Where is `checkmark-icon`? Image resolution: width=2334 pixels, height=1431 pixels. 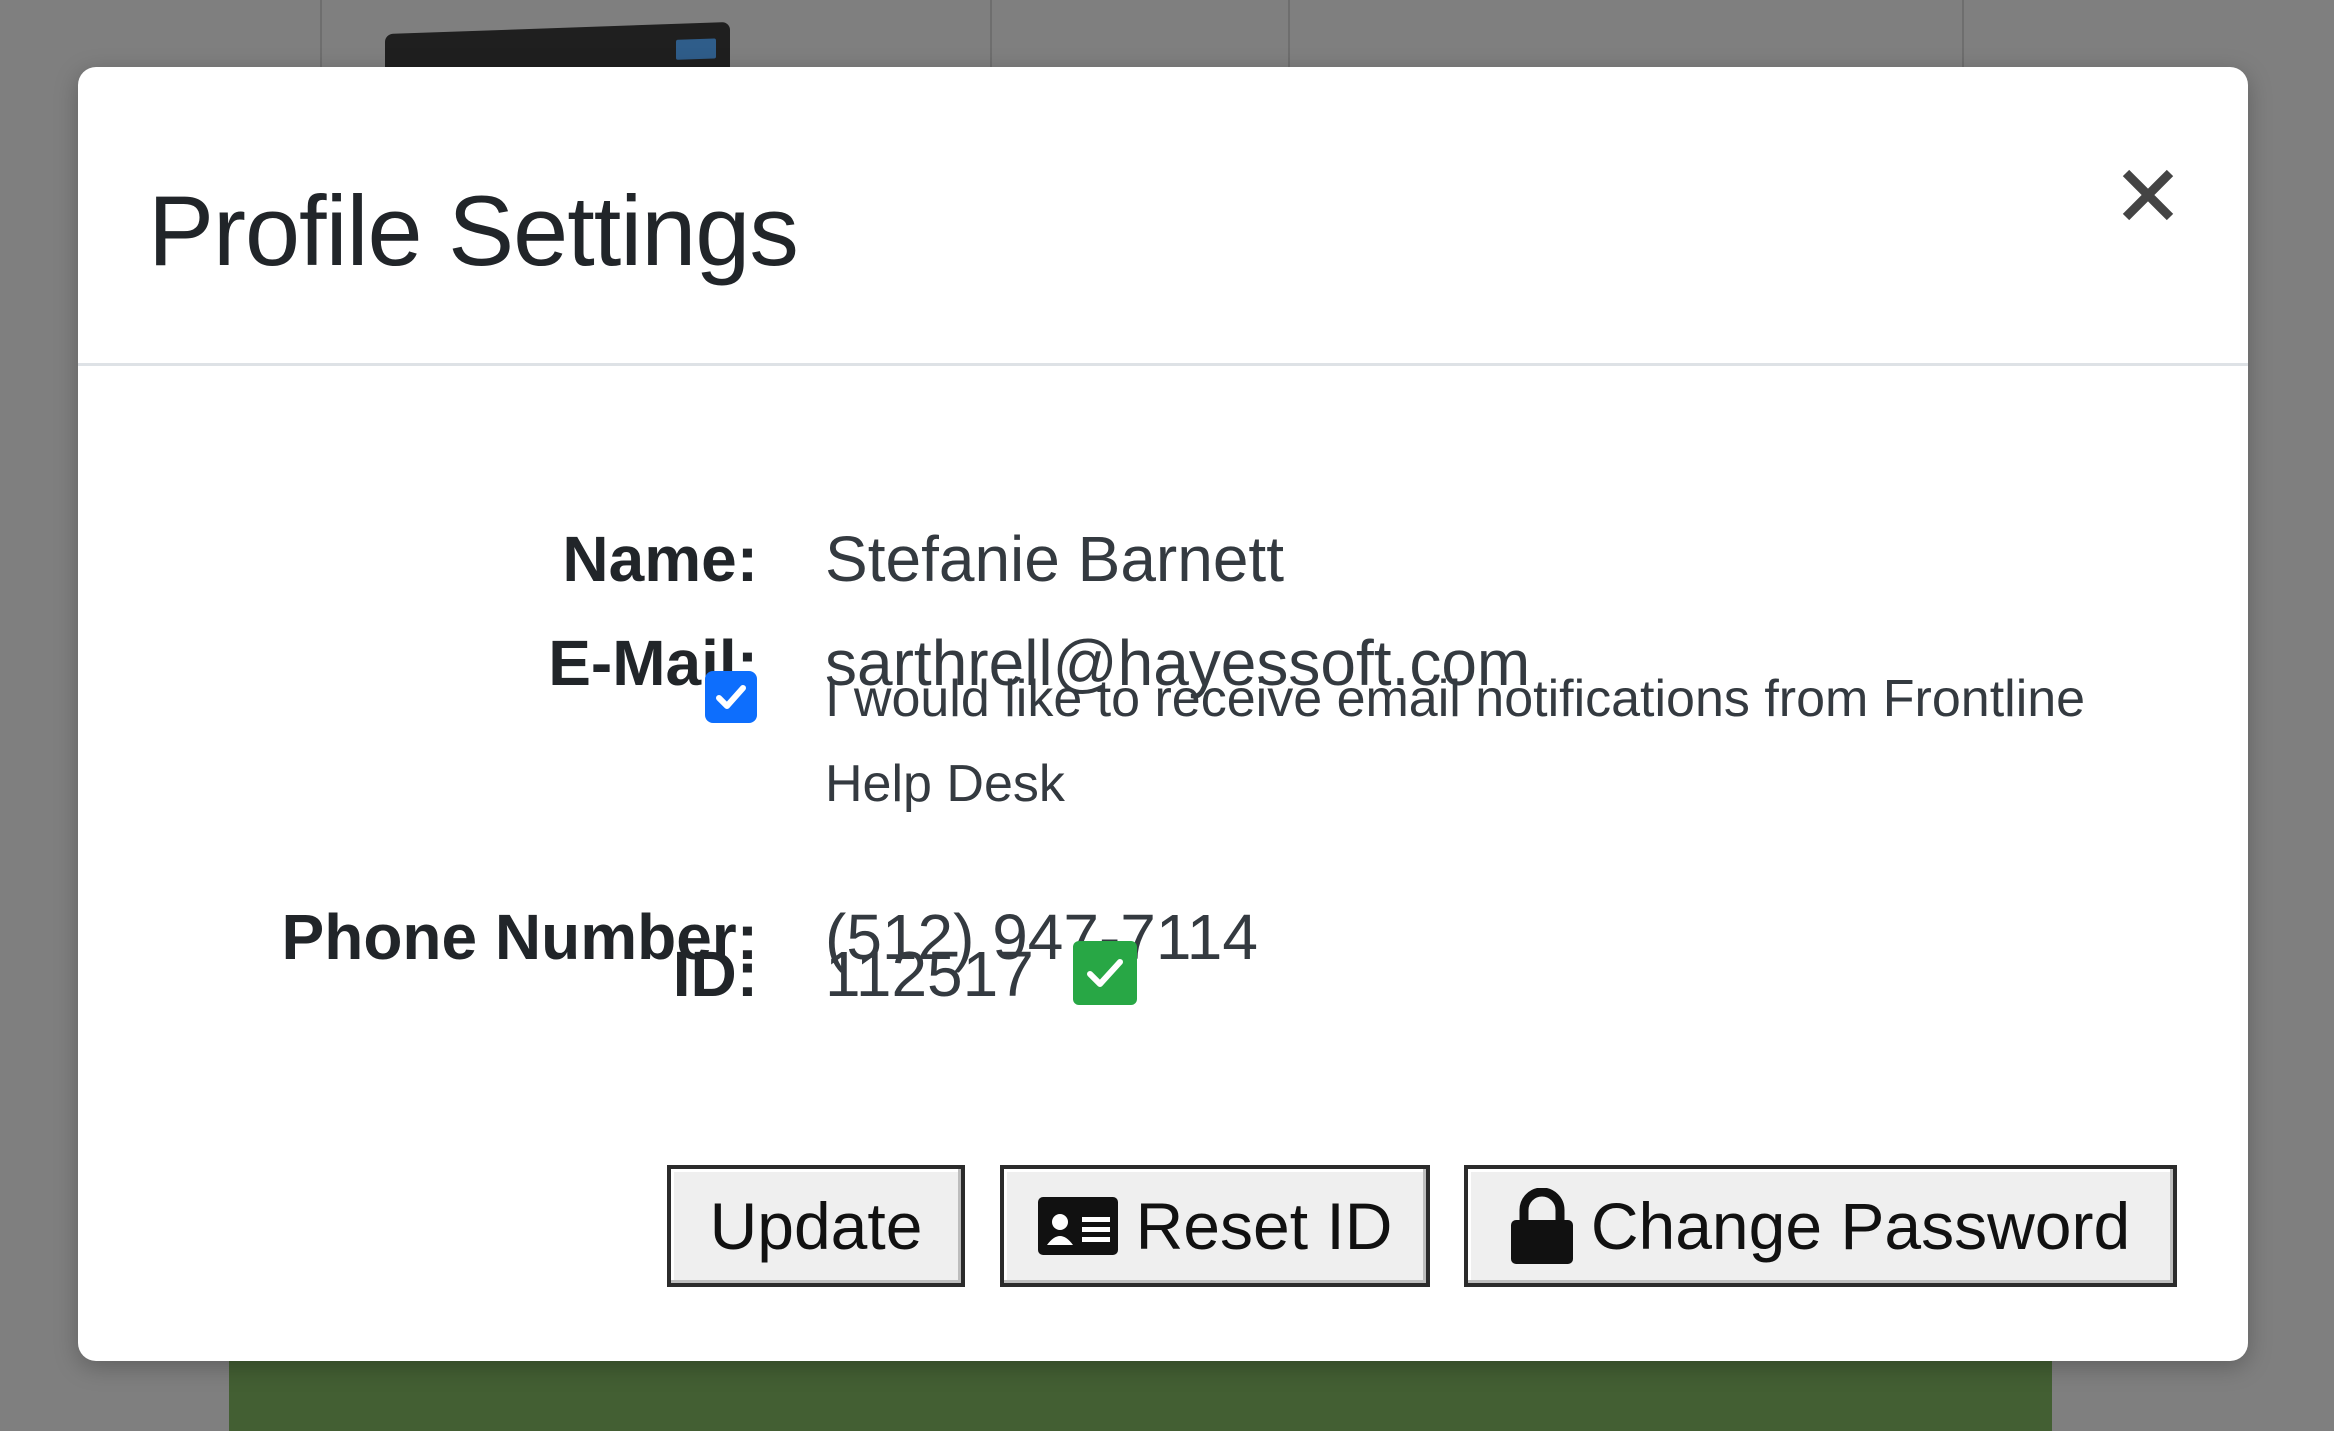
checkmark-icon is located at coordinates (731, 697).